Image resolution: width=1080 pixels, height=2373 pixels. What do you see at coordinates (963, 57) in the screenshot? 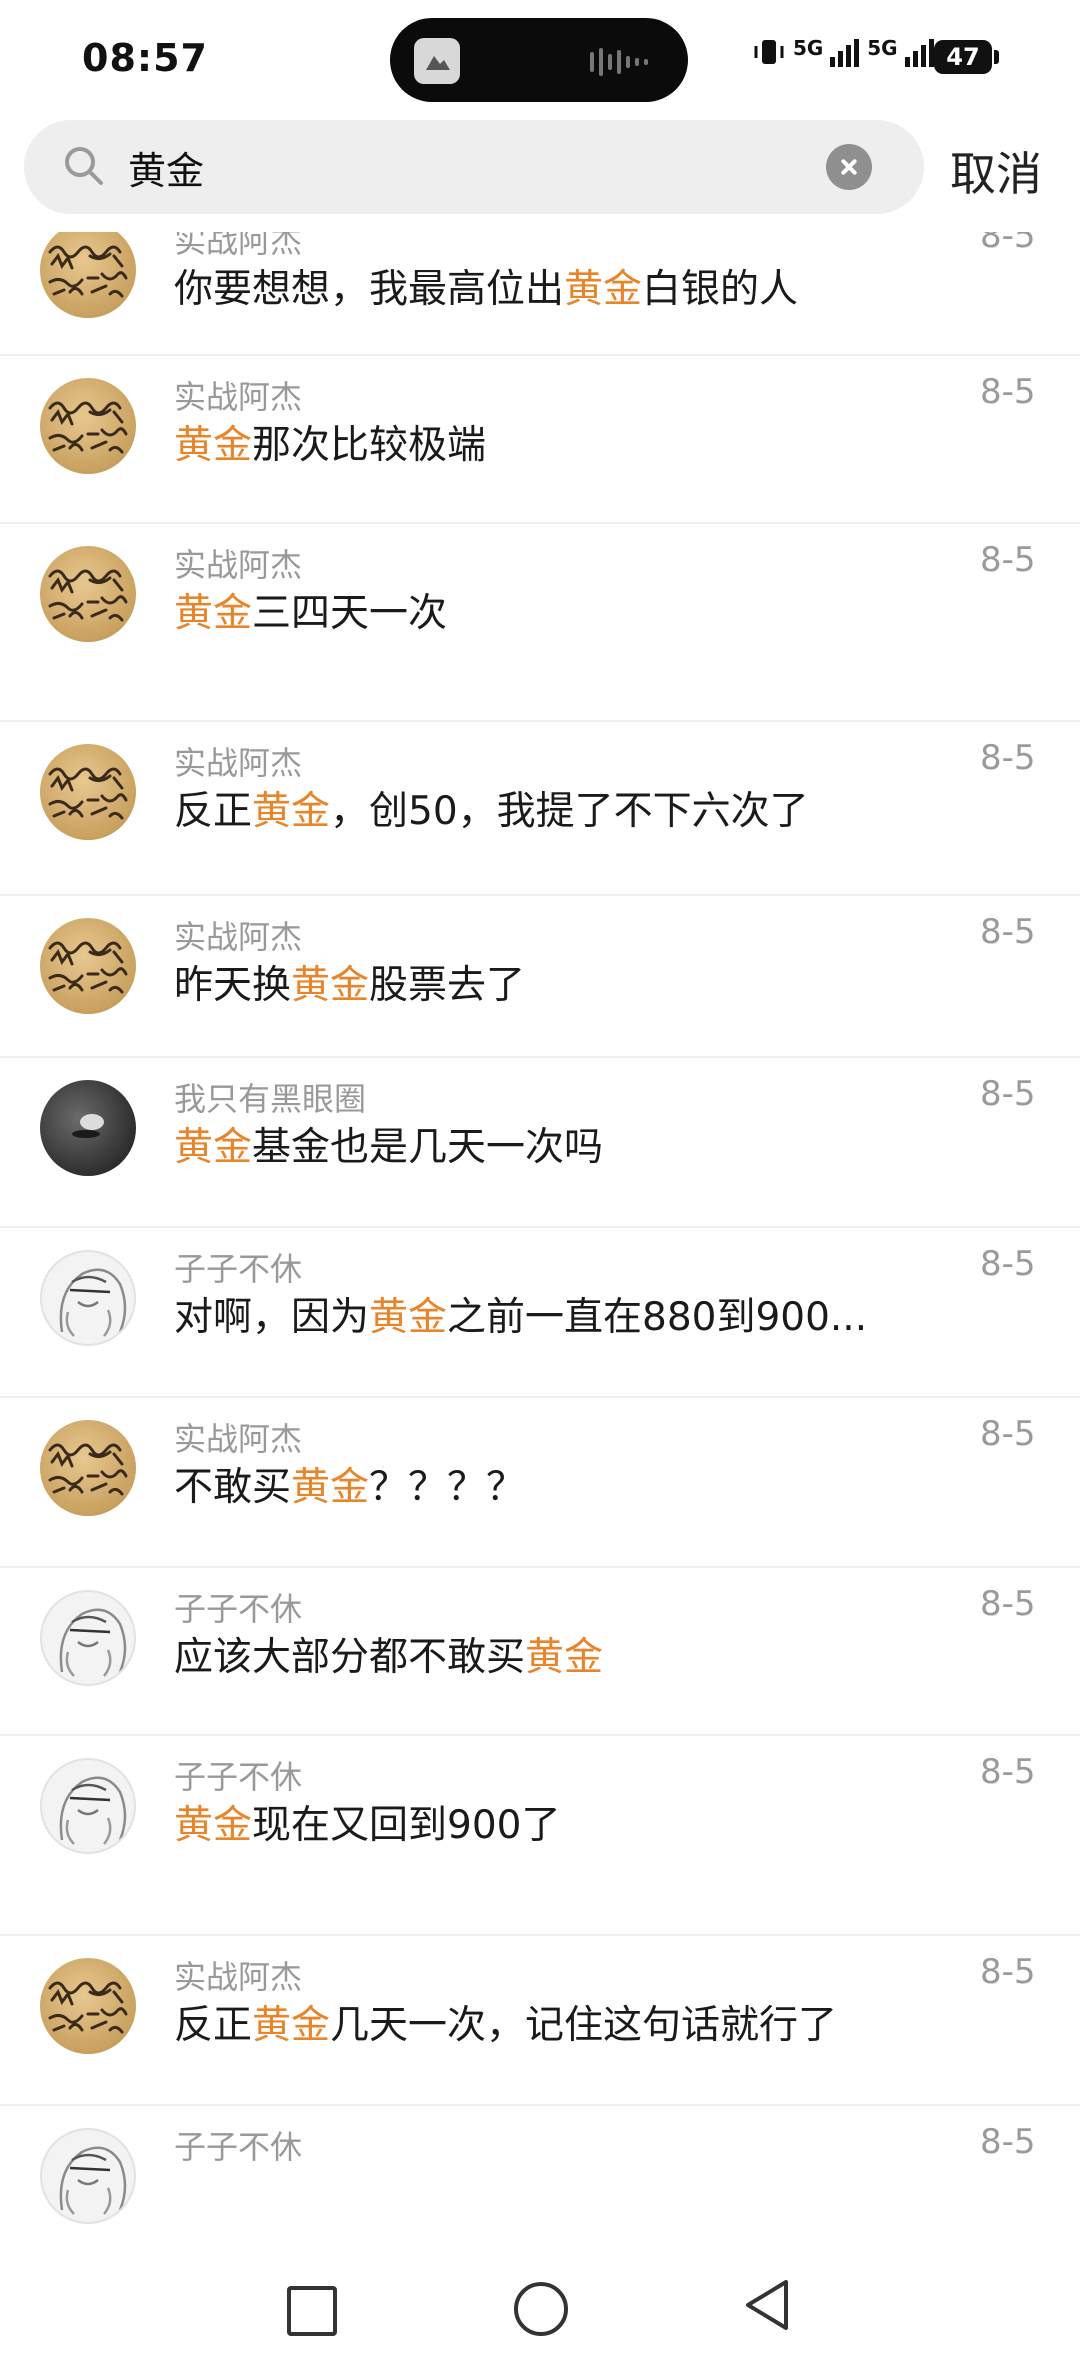
I see `battery-icon: 47` at bounding box center [963, 57].